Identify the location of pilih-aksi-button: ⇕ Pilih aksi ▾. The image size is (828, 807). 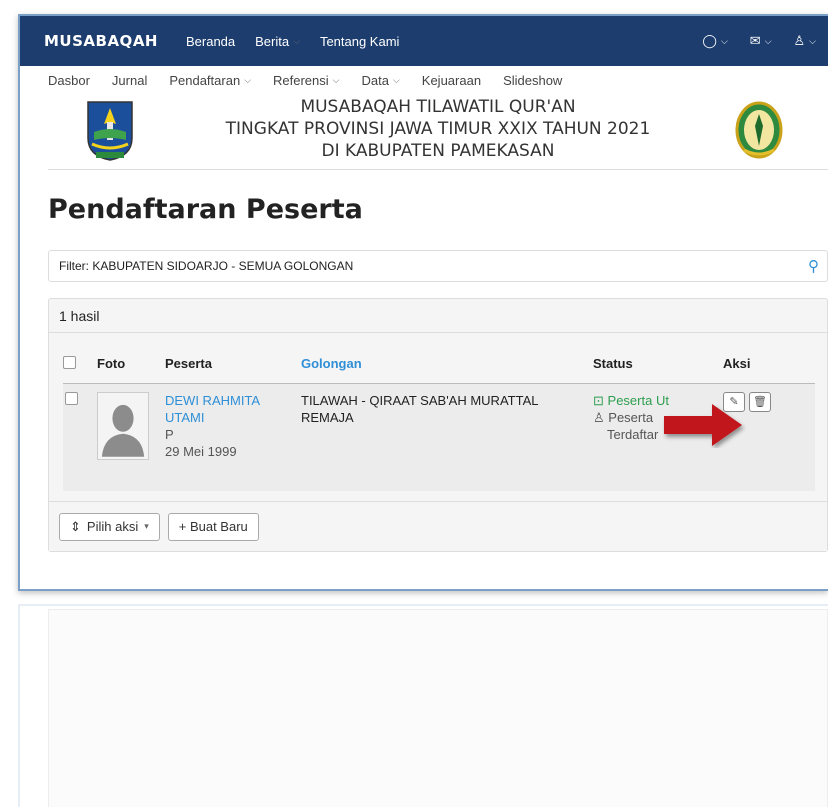
(109, 526).